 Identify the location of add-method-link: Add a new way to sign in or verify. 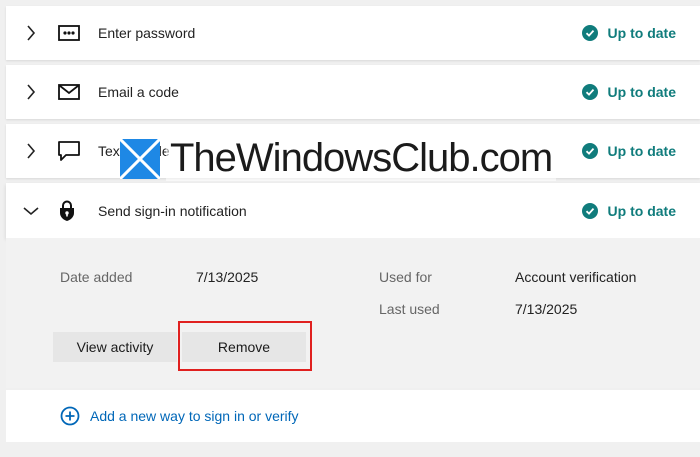
(194, 416).